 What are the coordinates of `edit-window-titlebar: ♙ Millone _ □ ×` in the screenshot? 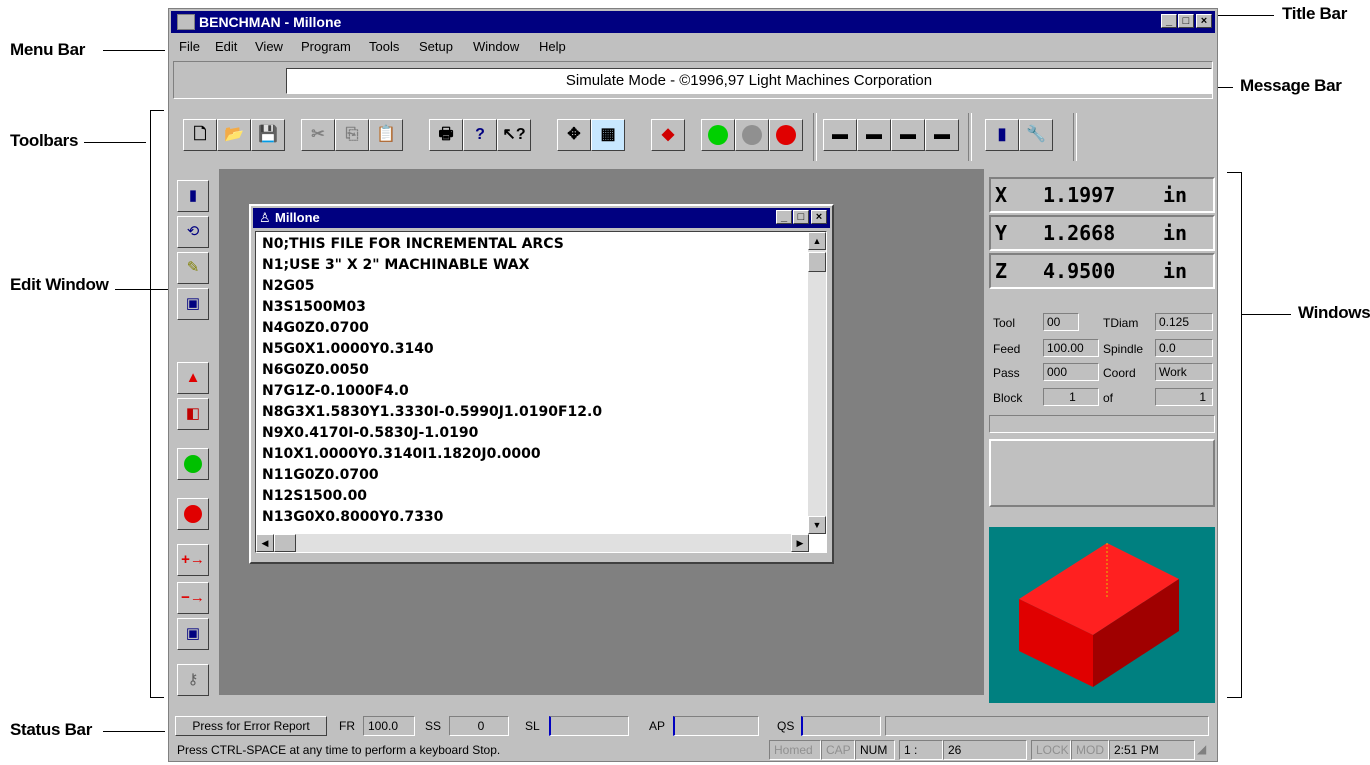 It's located at (541, 218).